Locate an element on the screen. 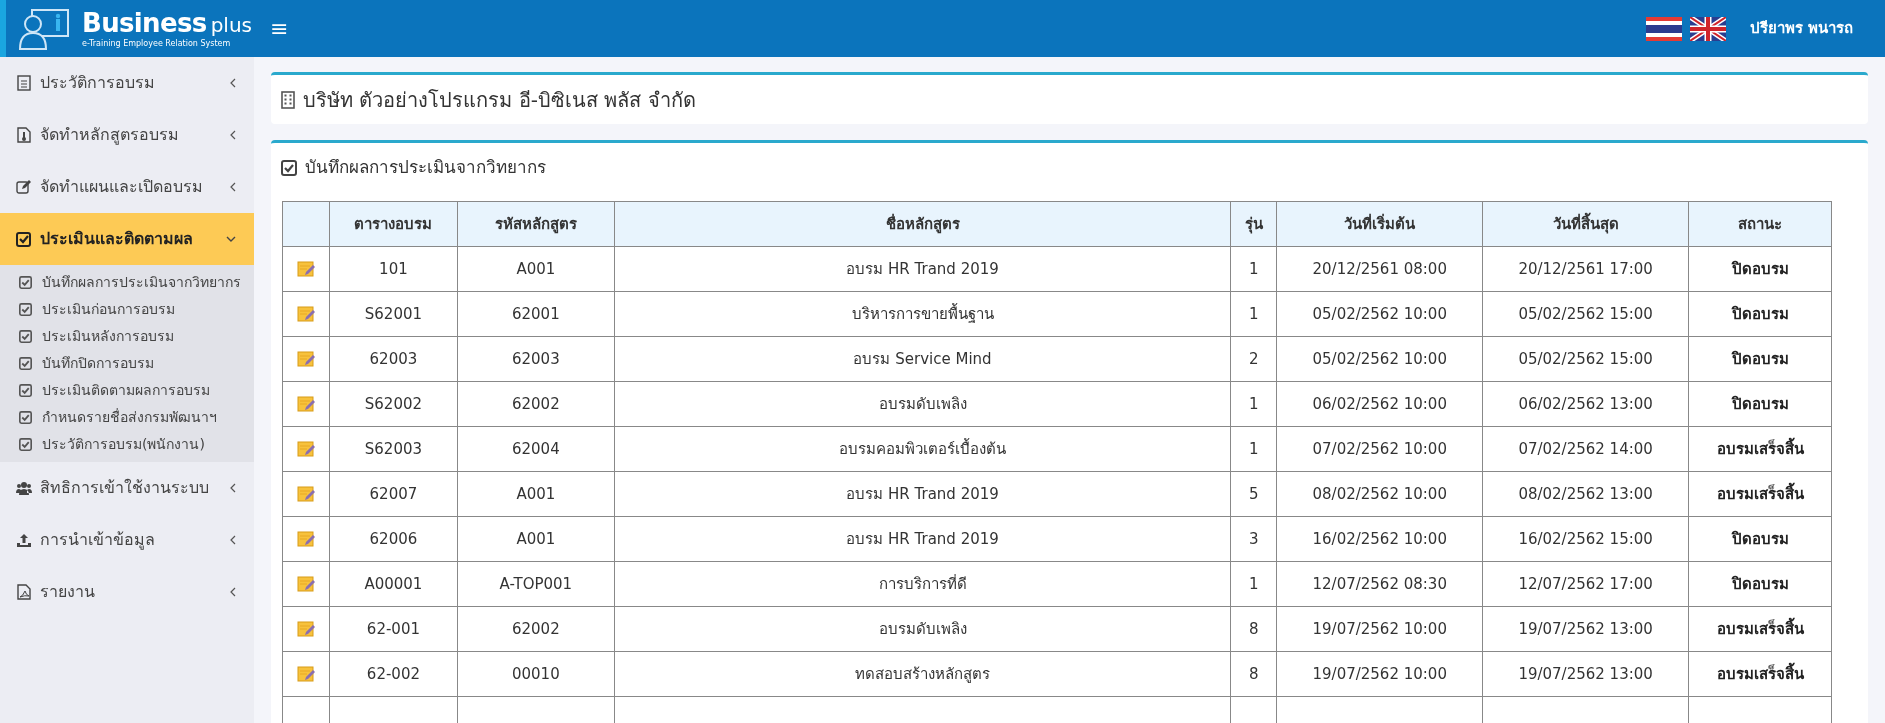 The height and width of the screenshot is (723, 1885). column-header: สถานะ is located at coordinates (1760, 224).